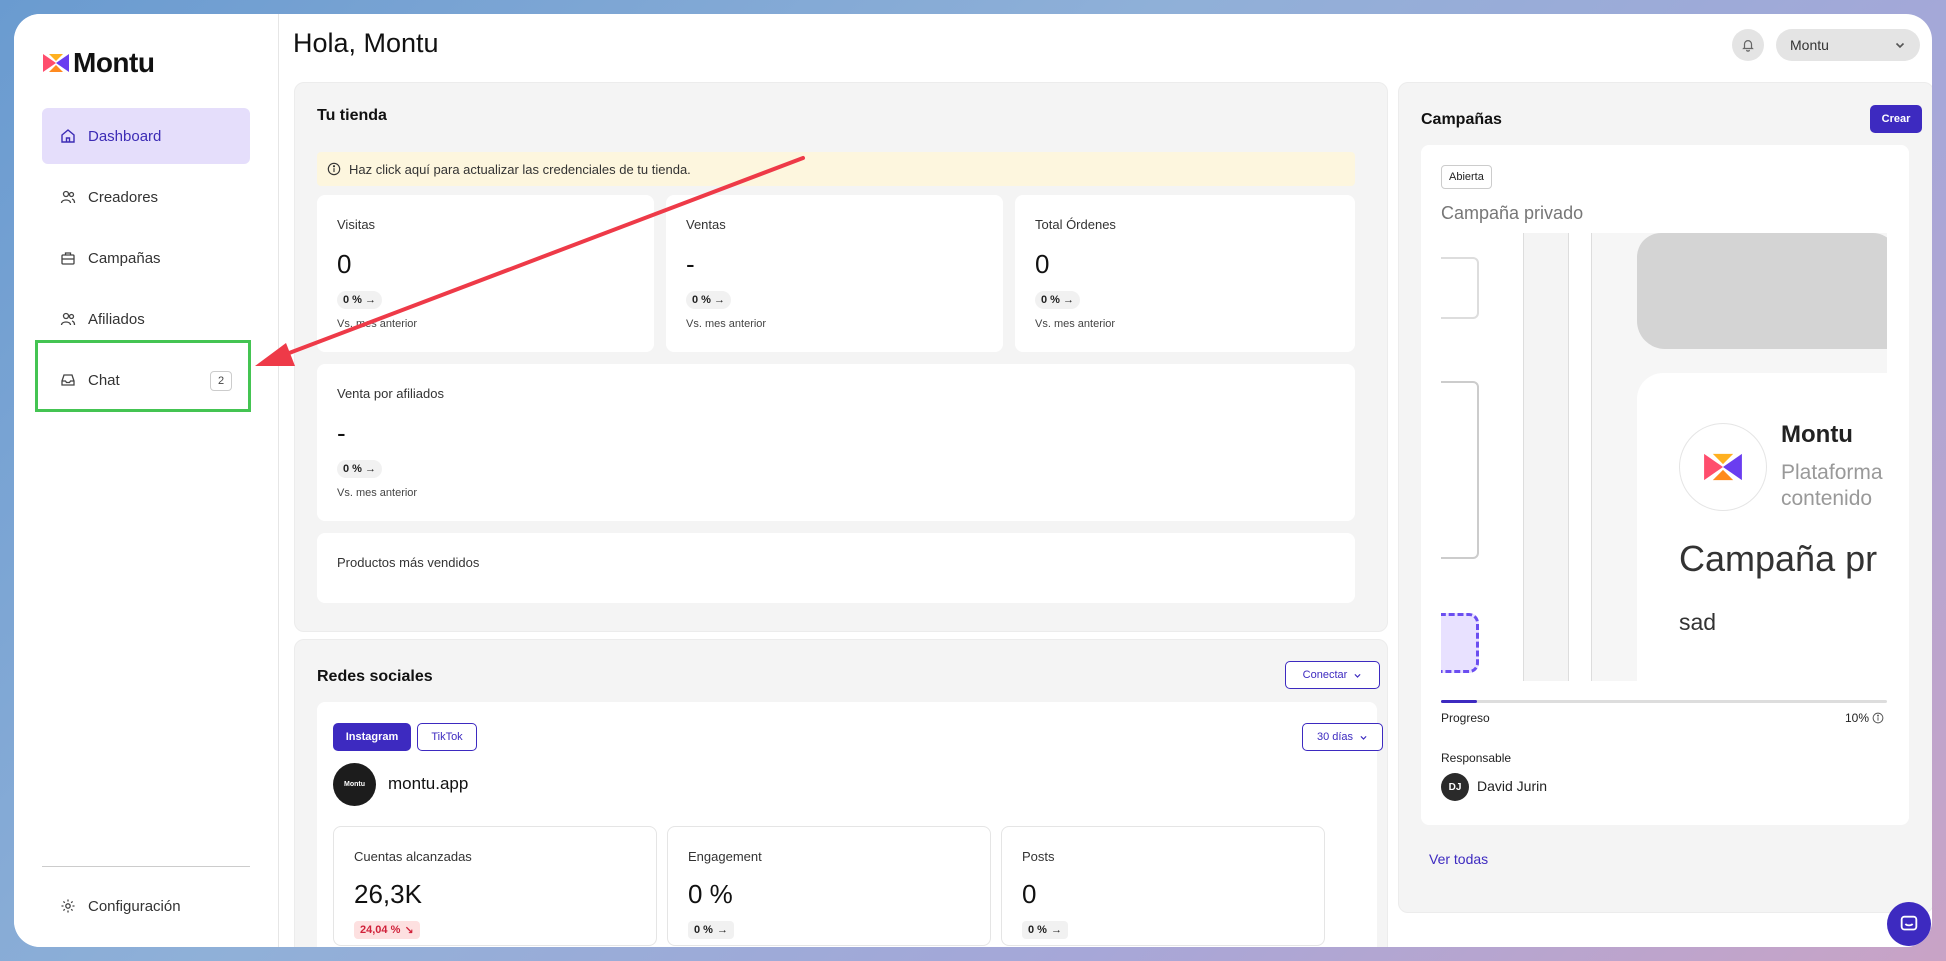 This screenshot has height=961, width=1946. I want to click on tab-tiktok: TikTok, so click(447, 737).